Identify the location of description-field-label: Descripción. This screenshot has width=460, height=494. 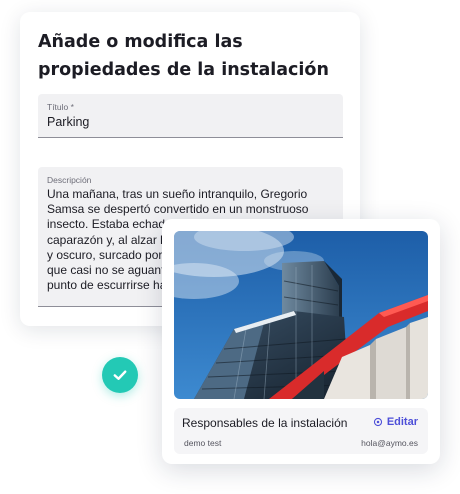
(69, 180).